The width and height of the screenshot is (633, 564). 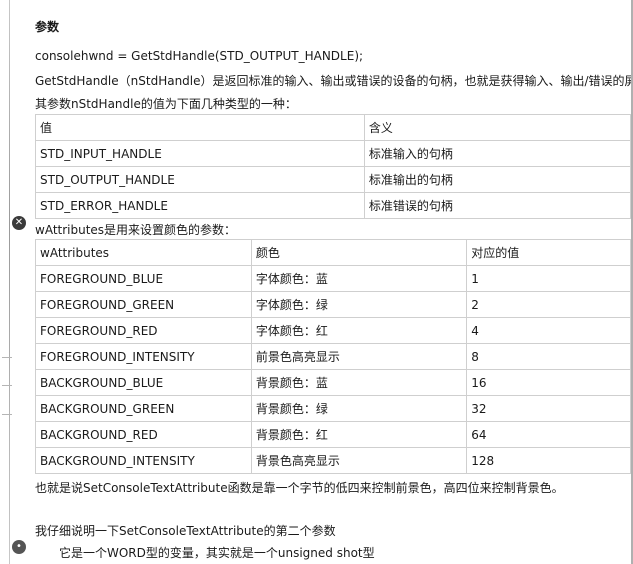 What do you see at coordinates (7, 282) in the screenshot?
I see `page-margin` at bounding box center [7, 282].